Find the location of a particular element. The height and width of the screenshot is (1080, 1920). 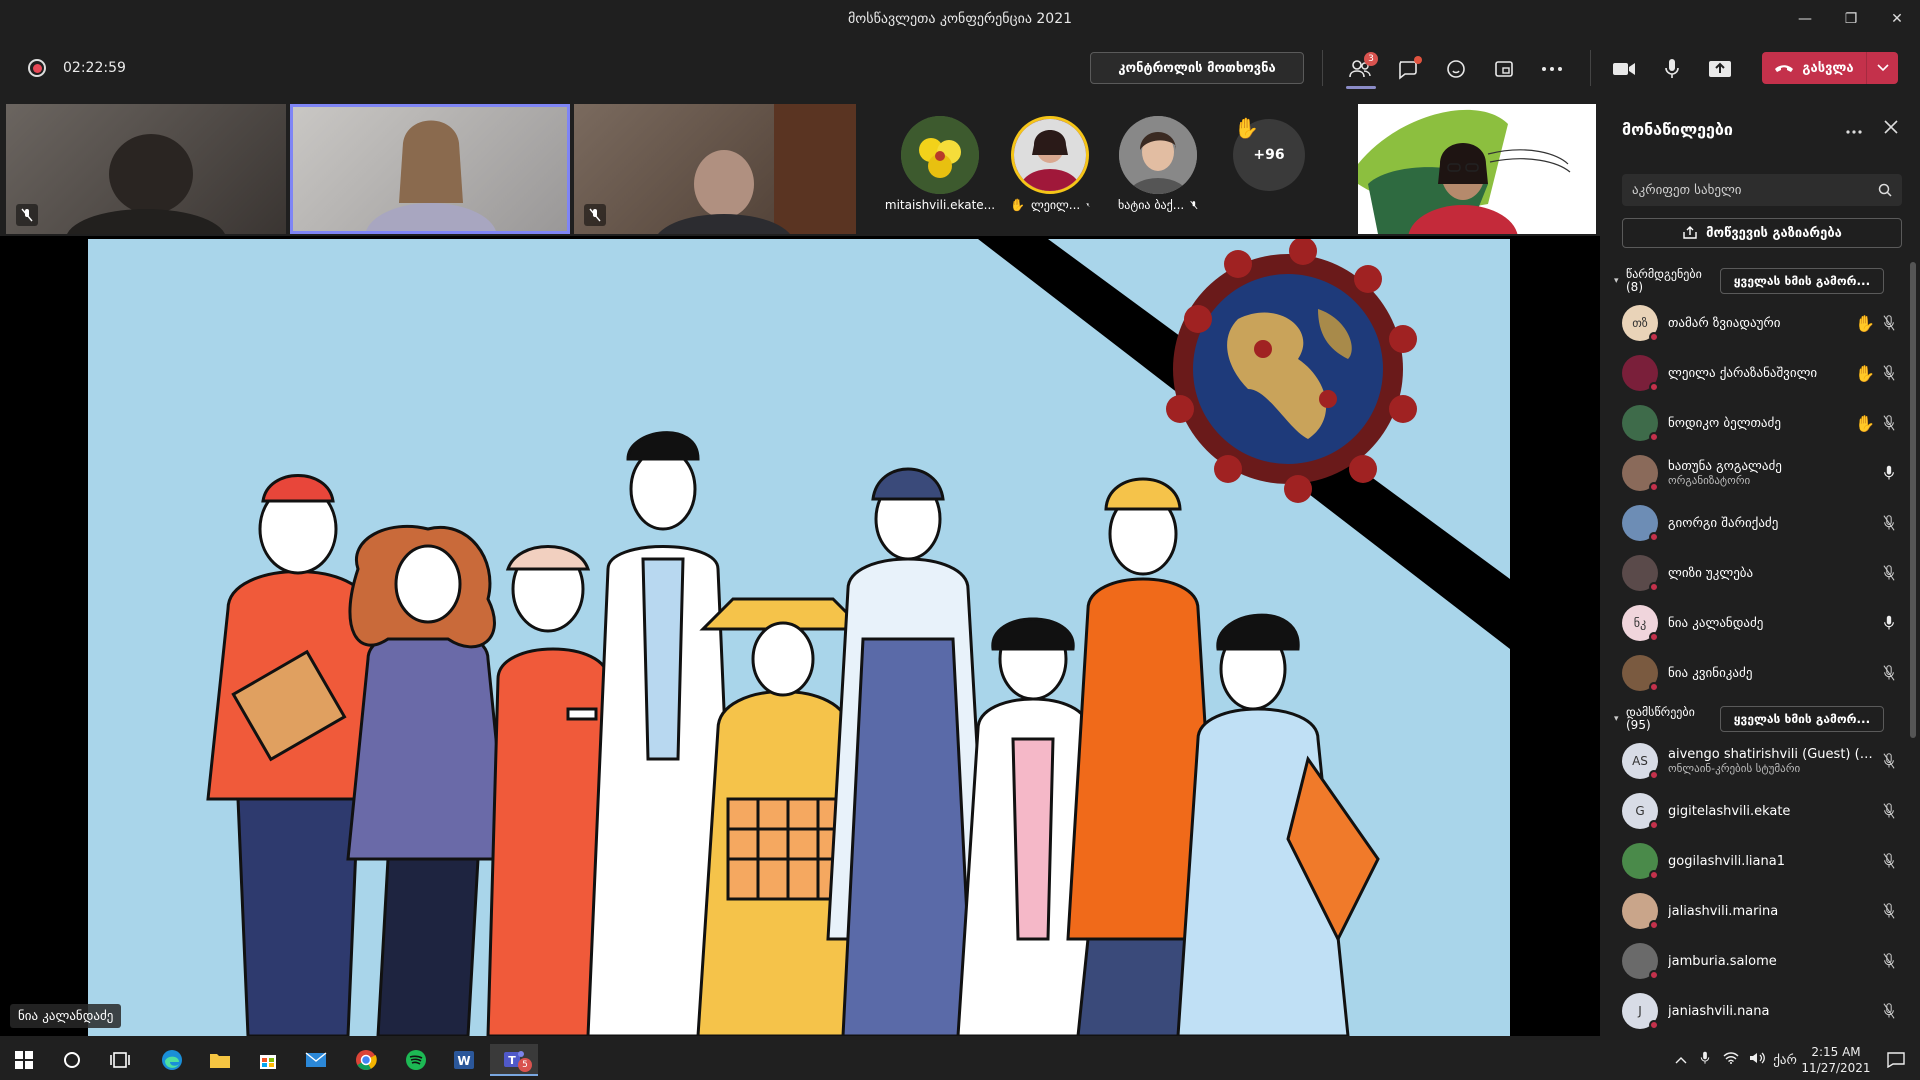

panel-close-button is located at coordinates (1891, 128).